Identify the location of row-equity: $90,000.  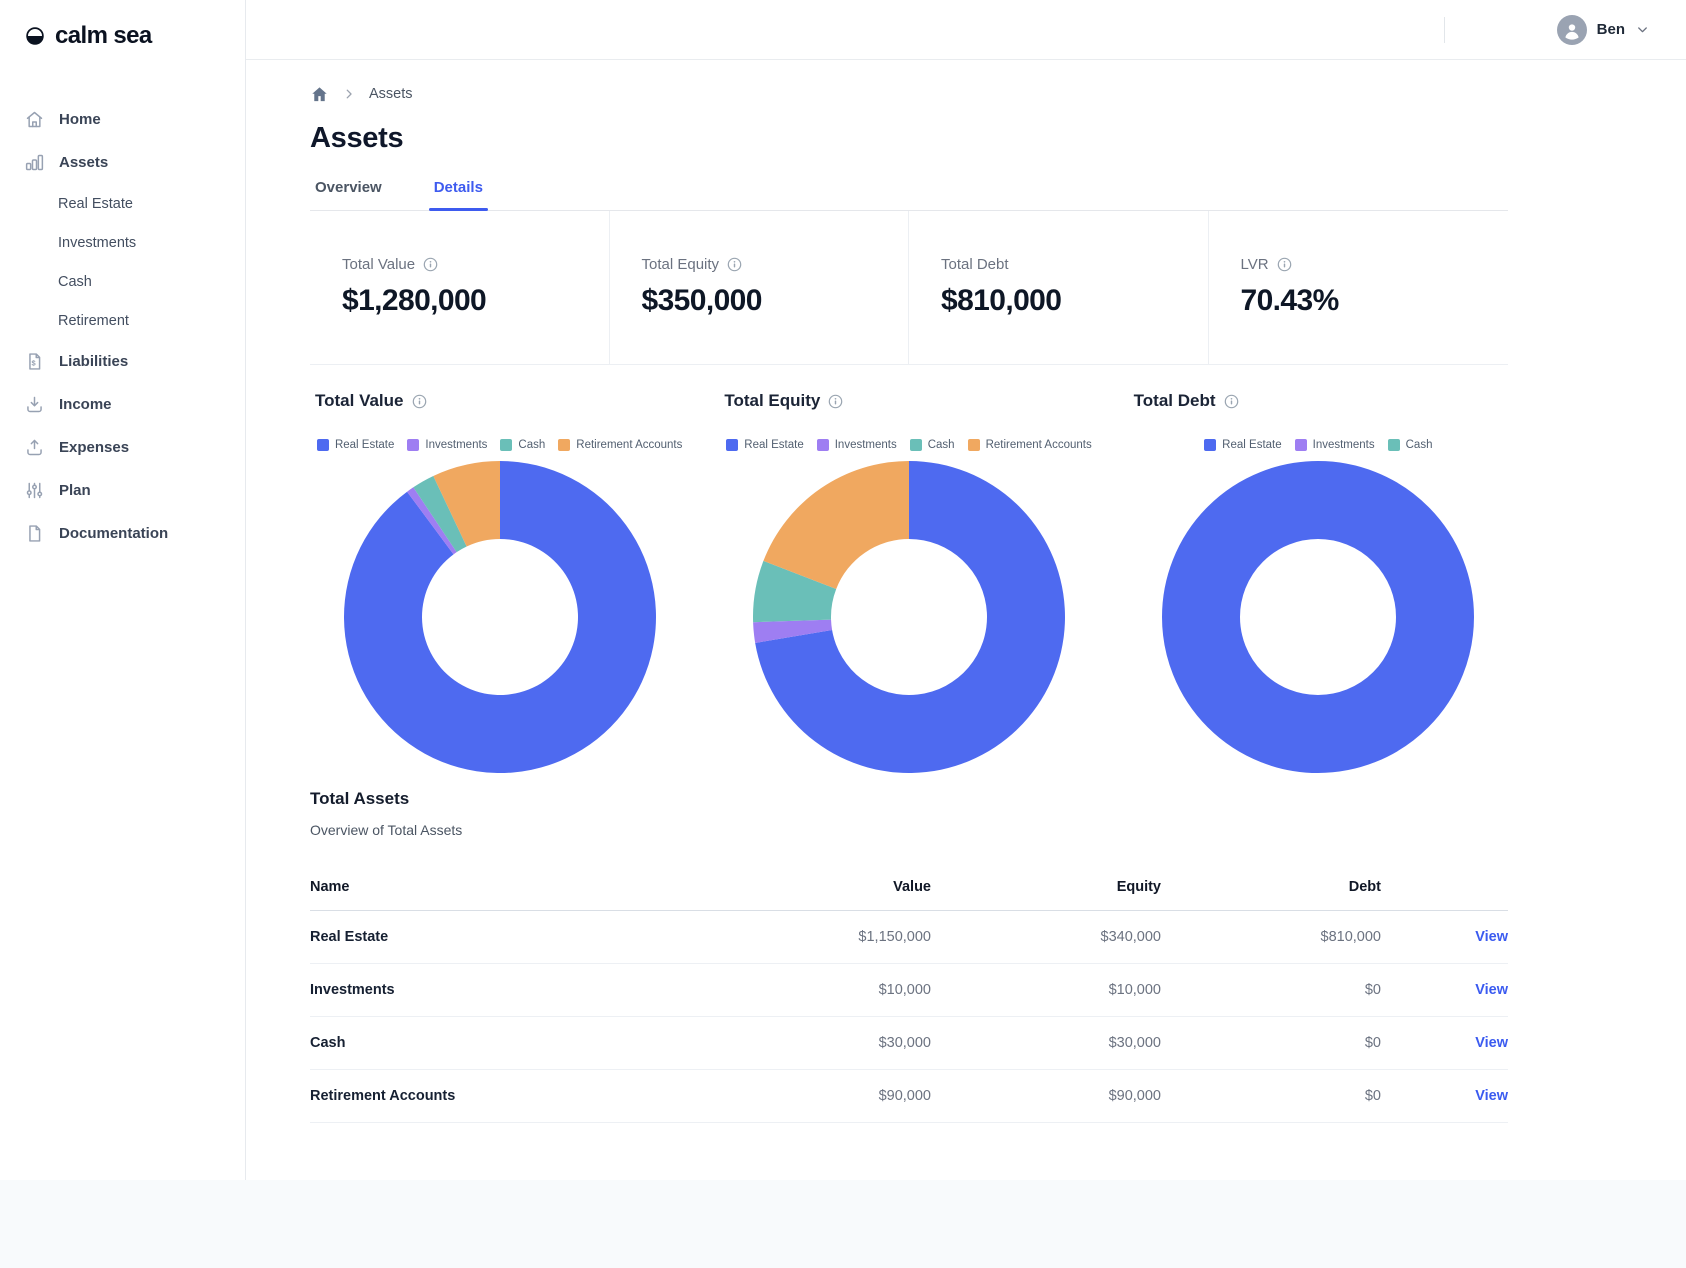
(1134, 1096).